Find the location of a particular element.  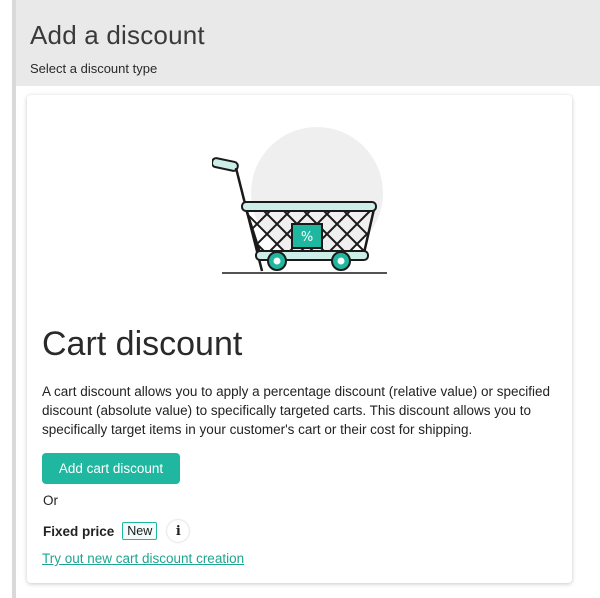

info-icon: i is located at coordinates (178, 531).